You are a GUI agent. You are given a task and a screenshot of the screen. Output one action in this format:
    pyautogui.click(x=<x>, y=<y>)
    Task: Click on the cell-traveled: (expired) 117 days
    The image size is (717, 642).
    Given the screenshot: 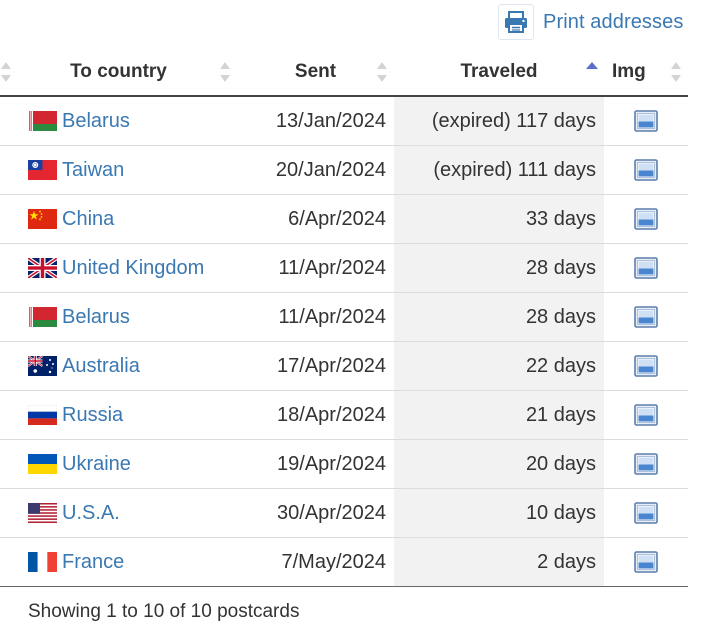 What is the action you would take?
    pyautogui.click(x=499, y=121)
    